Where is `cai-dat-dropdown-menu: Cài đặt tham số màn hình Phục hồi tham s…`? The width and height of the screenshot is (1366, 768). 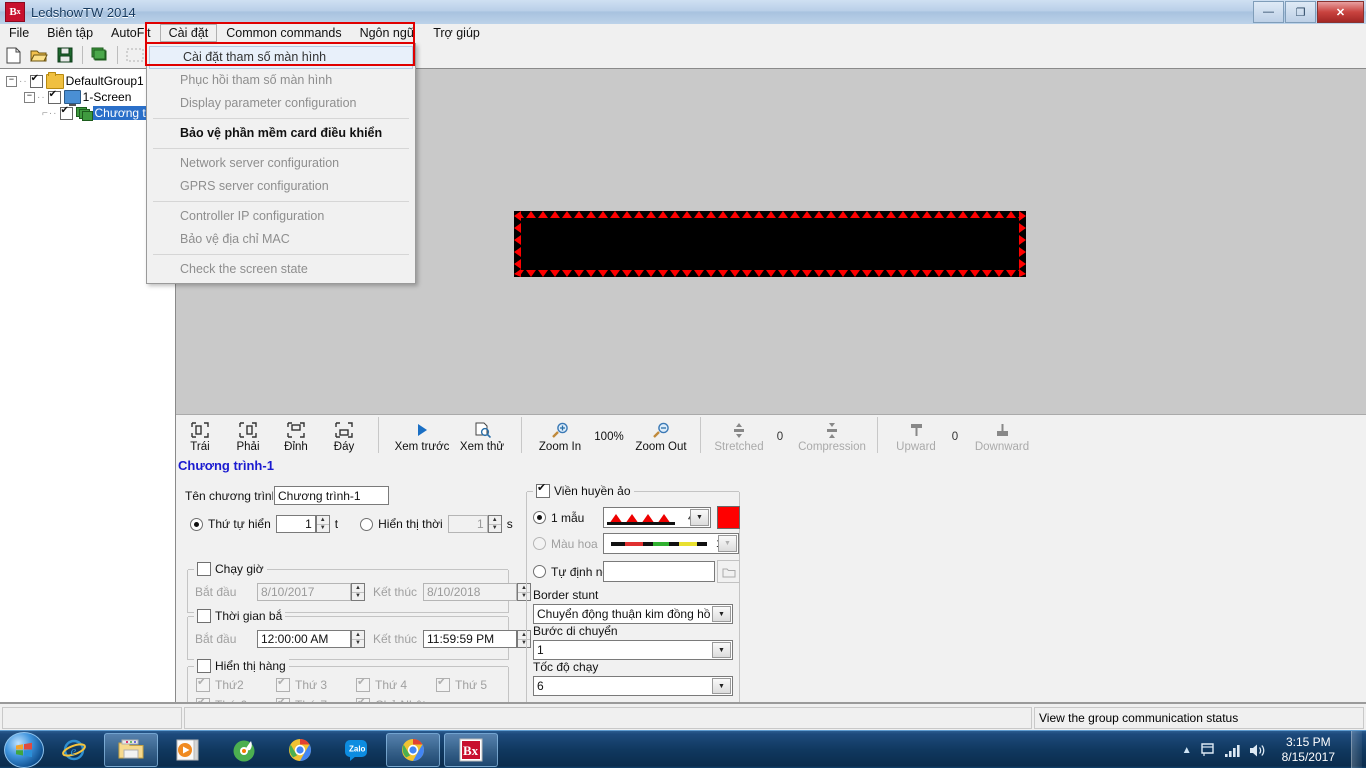
cai-dat-dropdown-menu: Cài đặt tham số màn hình Phục hồi tham s… is located at coordinates (281, 163).